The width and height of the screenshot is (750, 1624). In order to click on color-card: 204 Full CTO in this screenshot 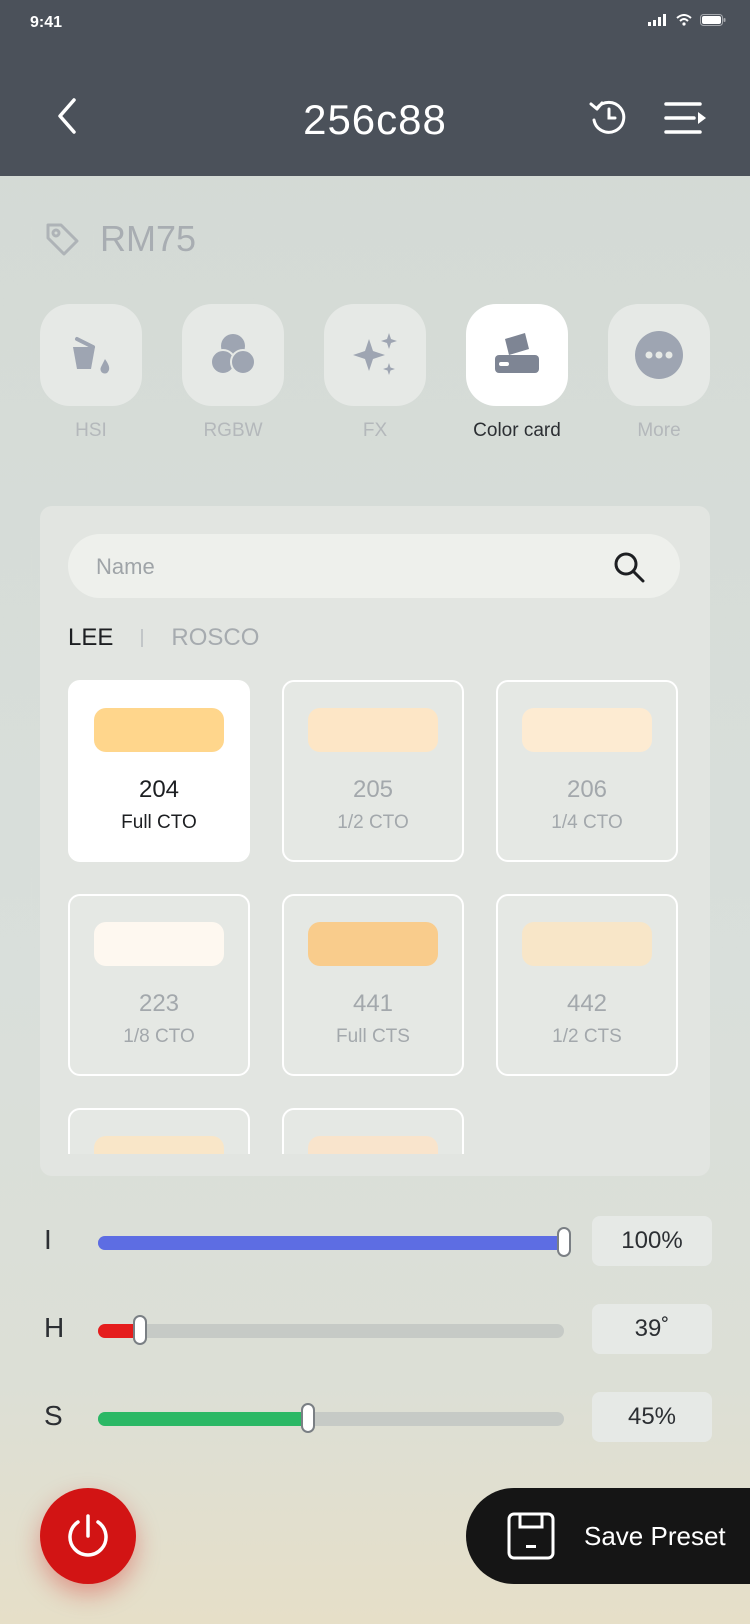, I will do `click(159, 771)`.